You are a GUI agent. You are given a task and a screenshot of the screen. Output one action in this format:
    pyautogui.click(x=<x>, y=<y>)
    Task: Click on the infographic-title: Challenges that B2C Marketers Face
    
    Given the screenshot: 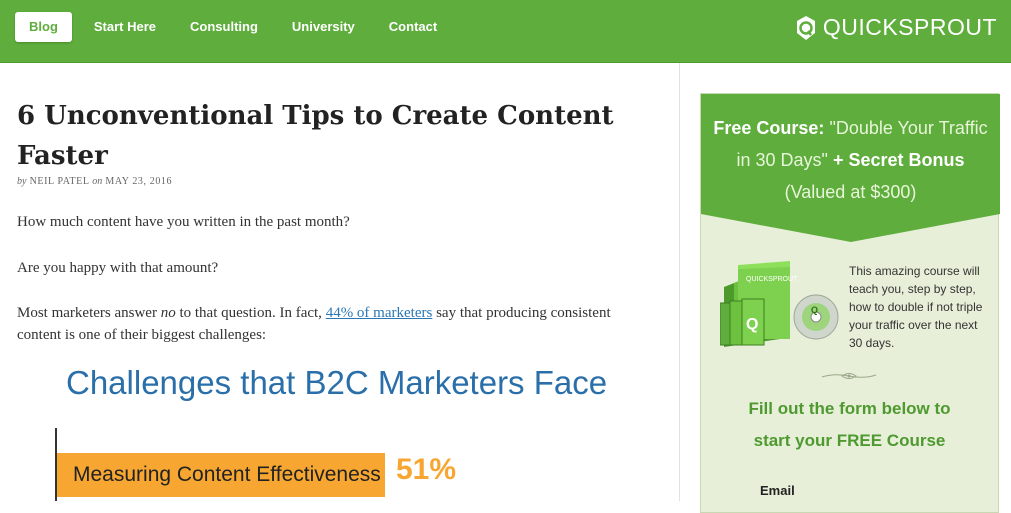 What is the action you would take?
    pyautogui.click(x=337, y=382)
    